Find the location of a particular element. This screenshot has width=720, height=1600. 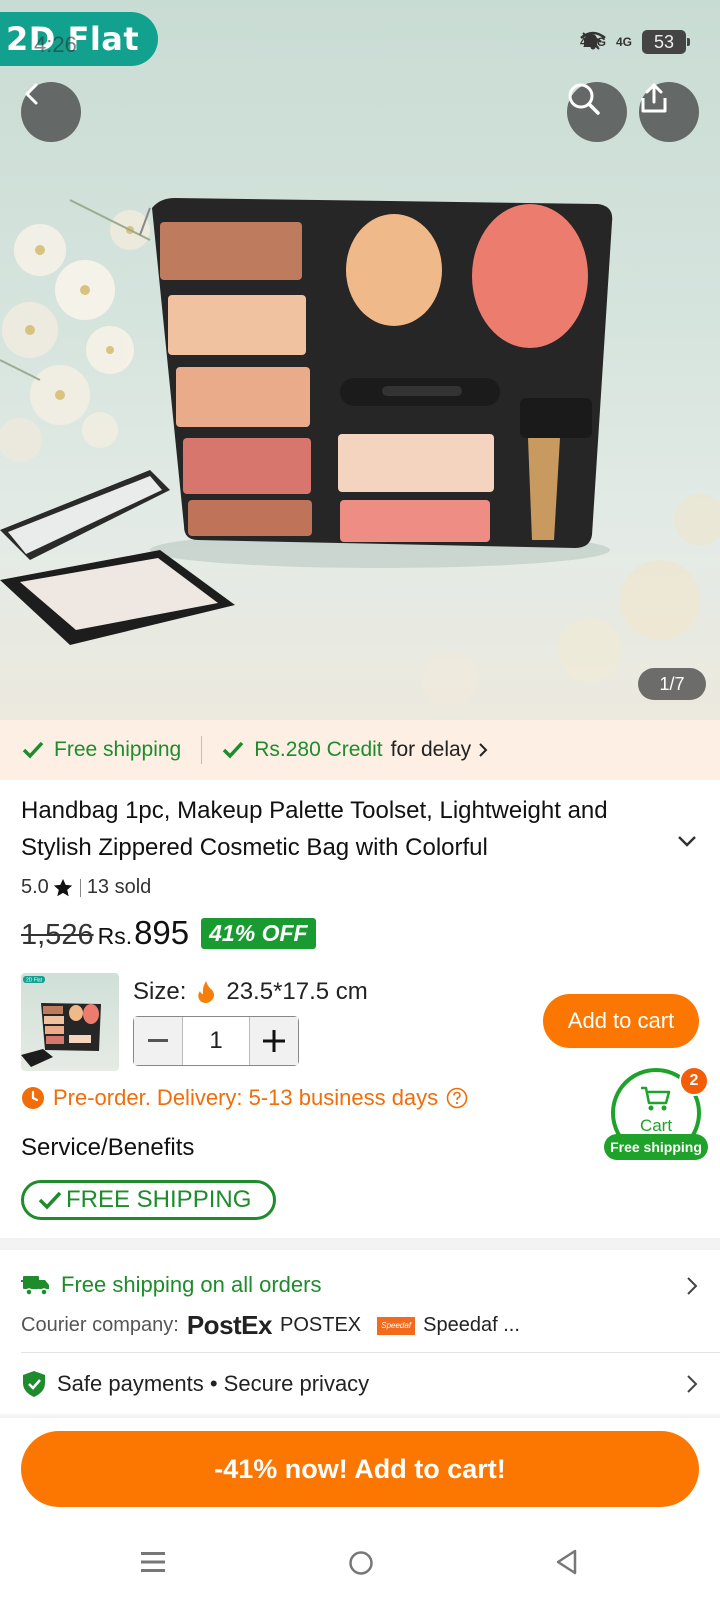

fire-icon is located at coordinates (206, 992).